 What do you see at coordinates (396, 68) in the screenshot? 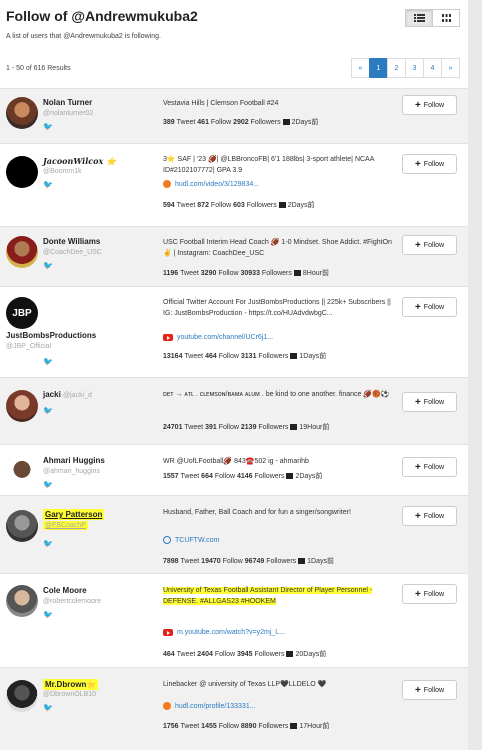
I see `pagination-page-2: 2` at bounding box center [396, 68].